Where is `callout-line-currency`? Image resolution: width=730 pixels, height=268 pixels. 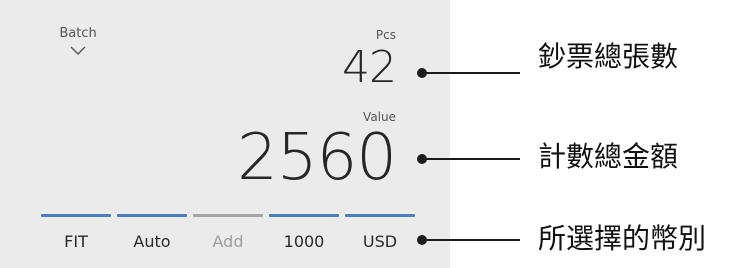
callout-line-currency is located at coordinates (472, 240).